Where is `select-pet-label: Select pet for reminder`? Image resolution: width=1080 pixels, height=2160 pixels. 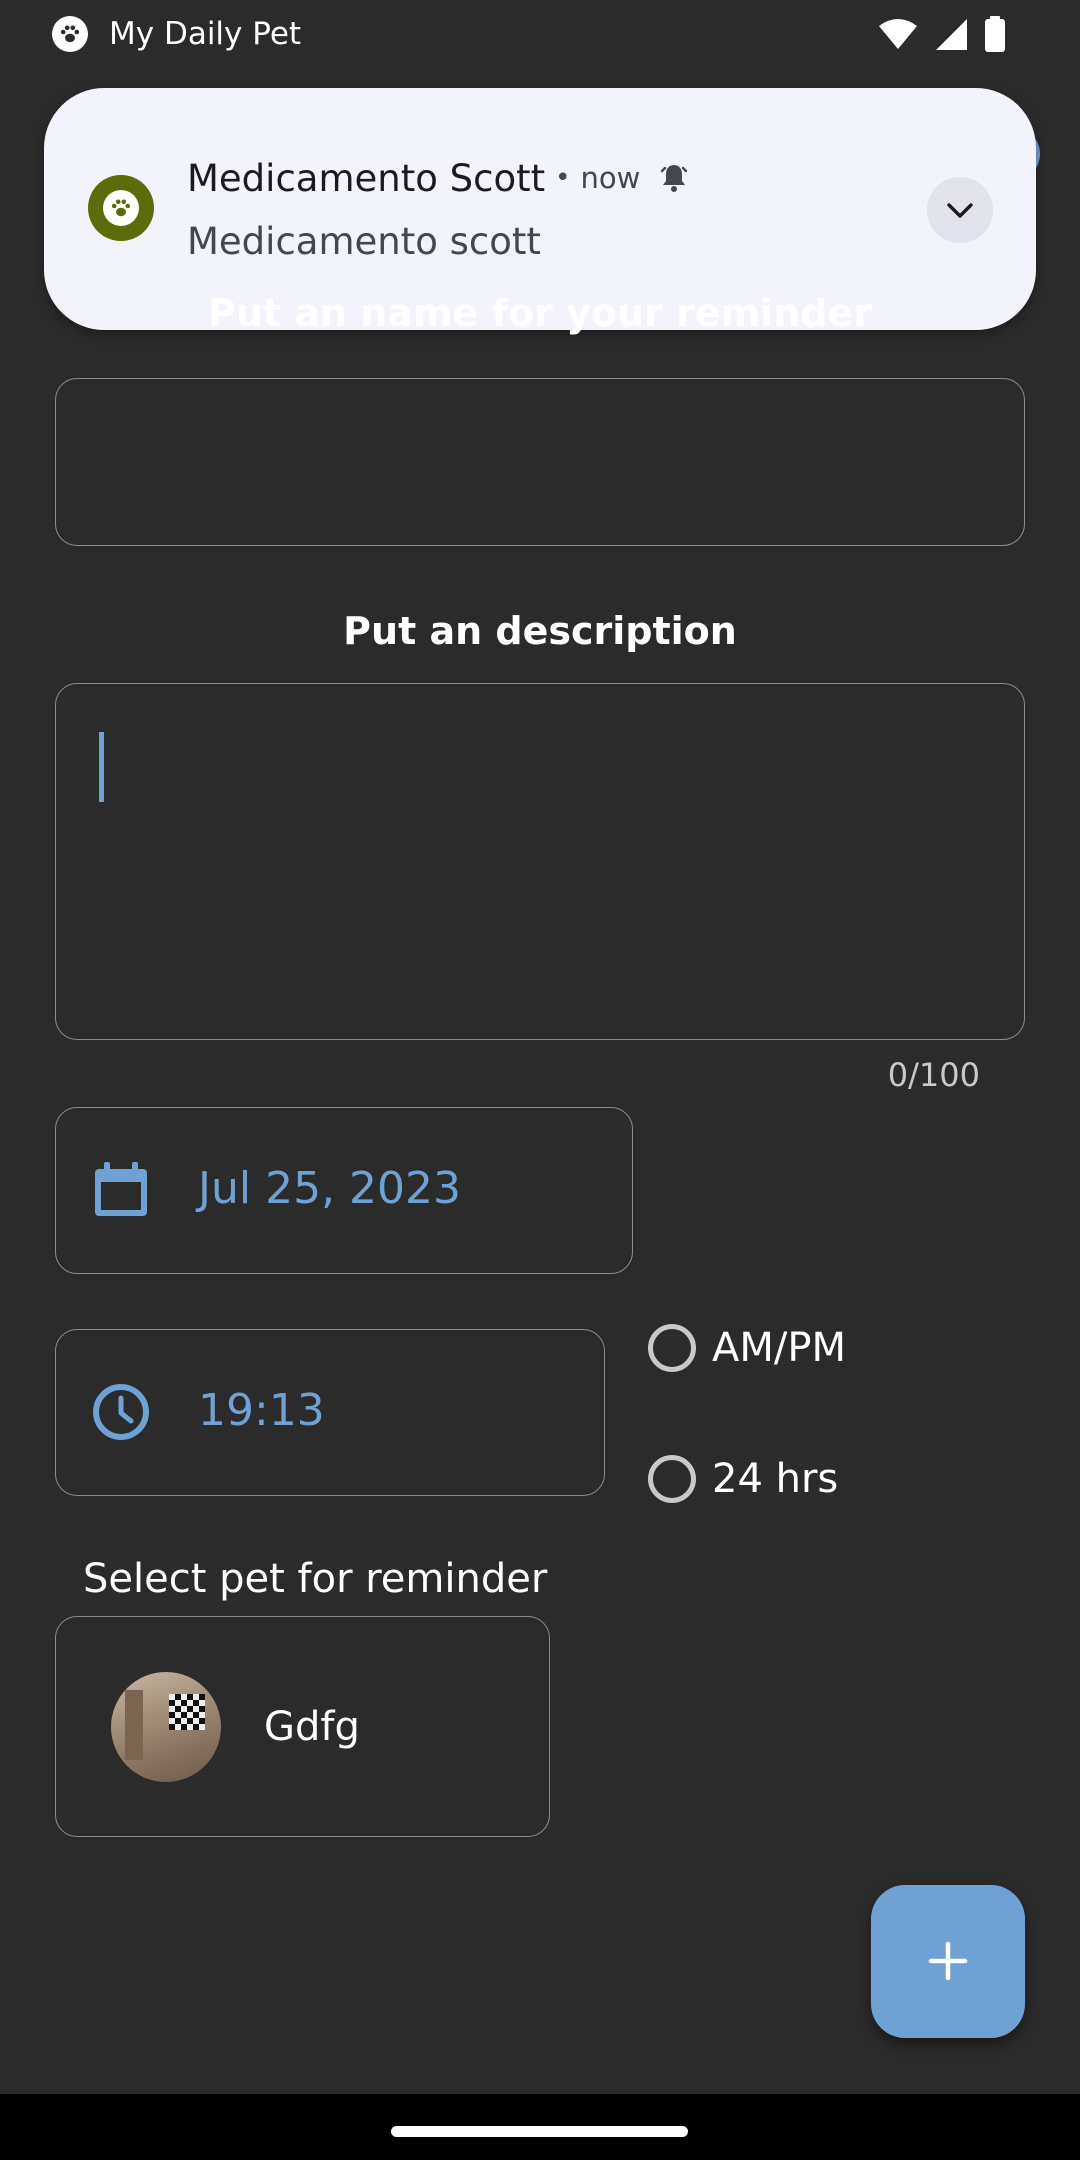
select-pet-label: Select pet for reminder is located at coordinates (315, 1579).